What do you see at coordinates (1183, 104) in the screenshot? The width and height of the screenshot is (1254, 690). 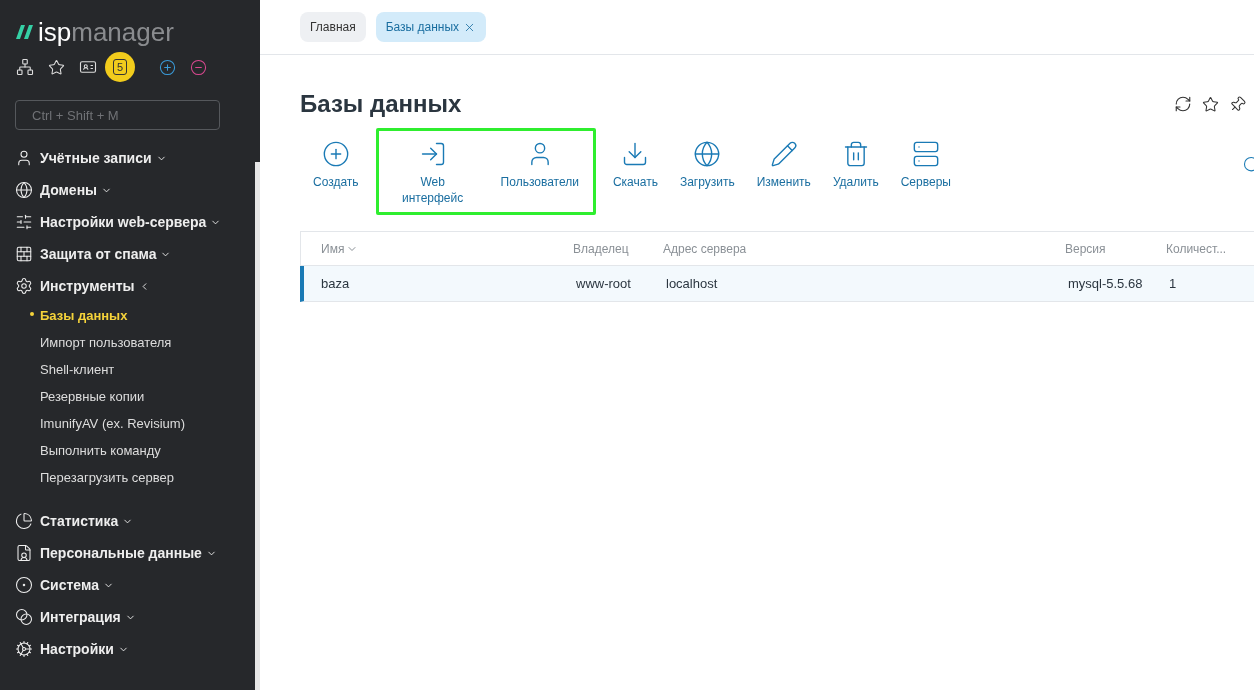 I see `refresh-icon` at bounding box center [1183, 104].